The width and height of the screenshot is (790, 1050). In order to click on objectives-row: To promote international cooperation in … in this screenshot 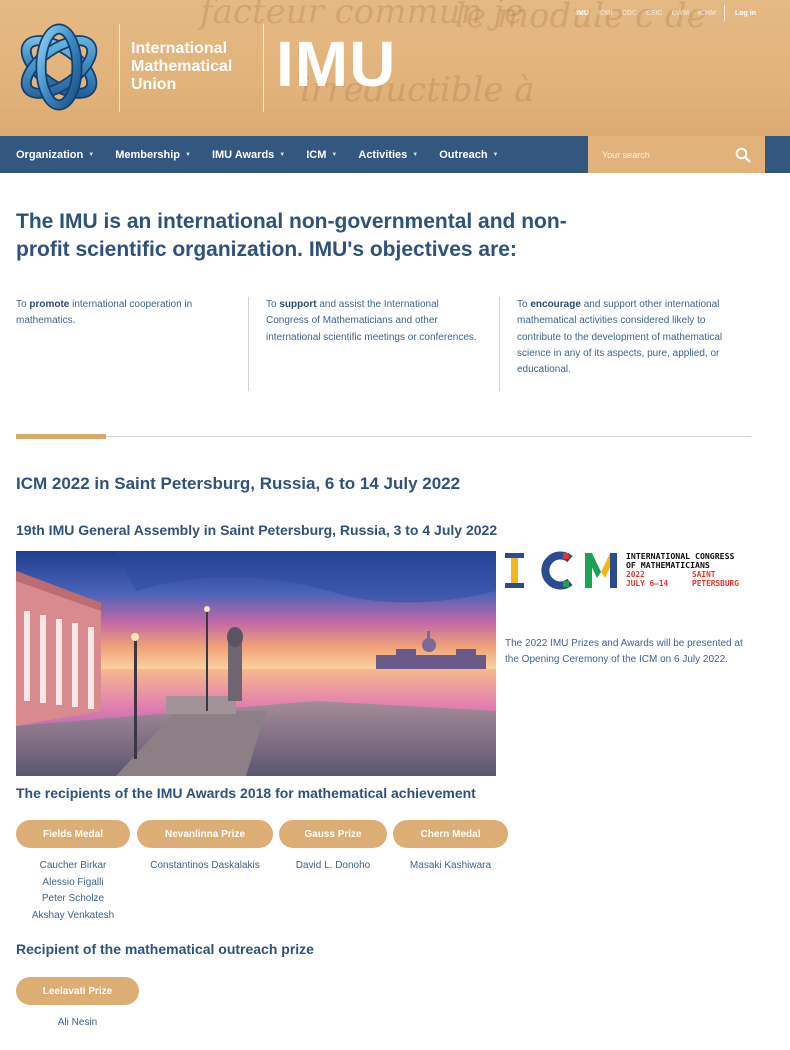, I will do `click(383, 344)`.